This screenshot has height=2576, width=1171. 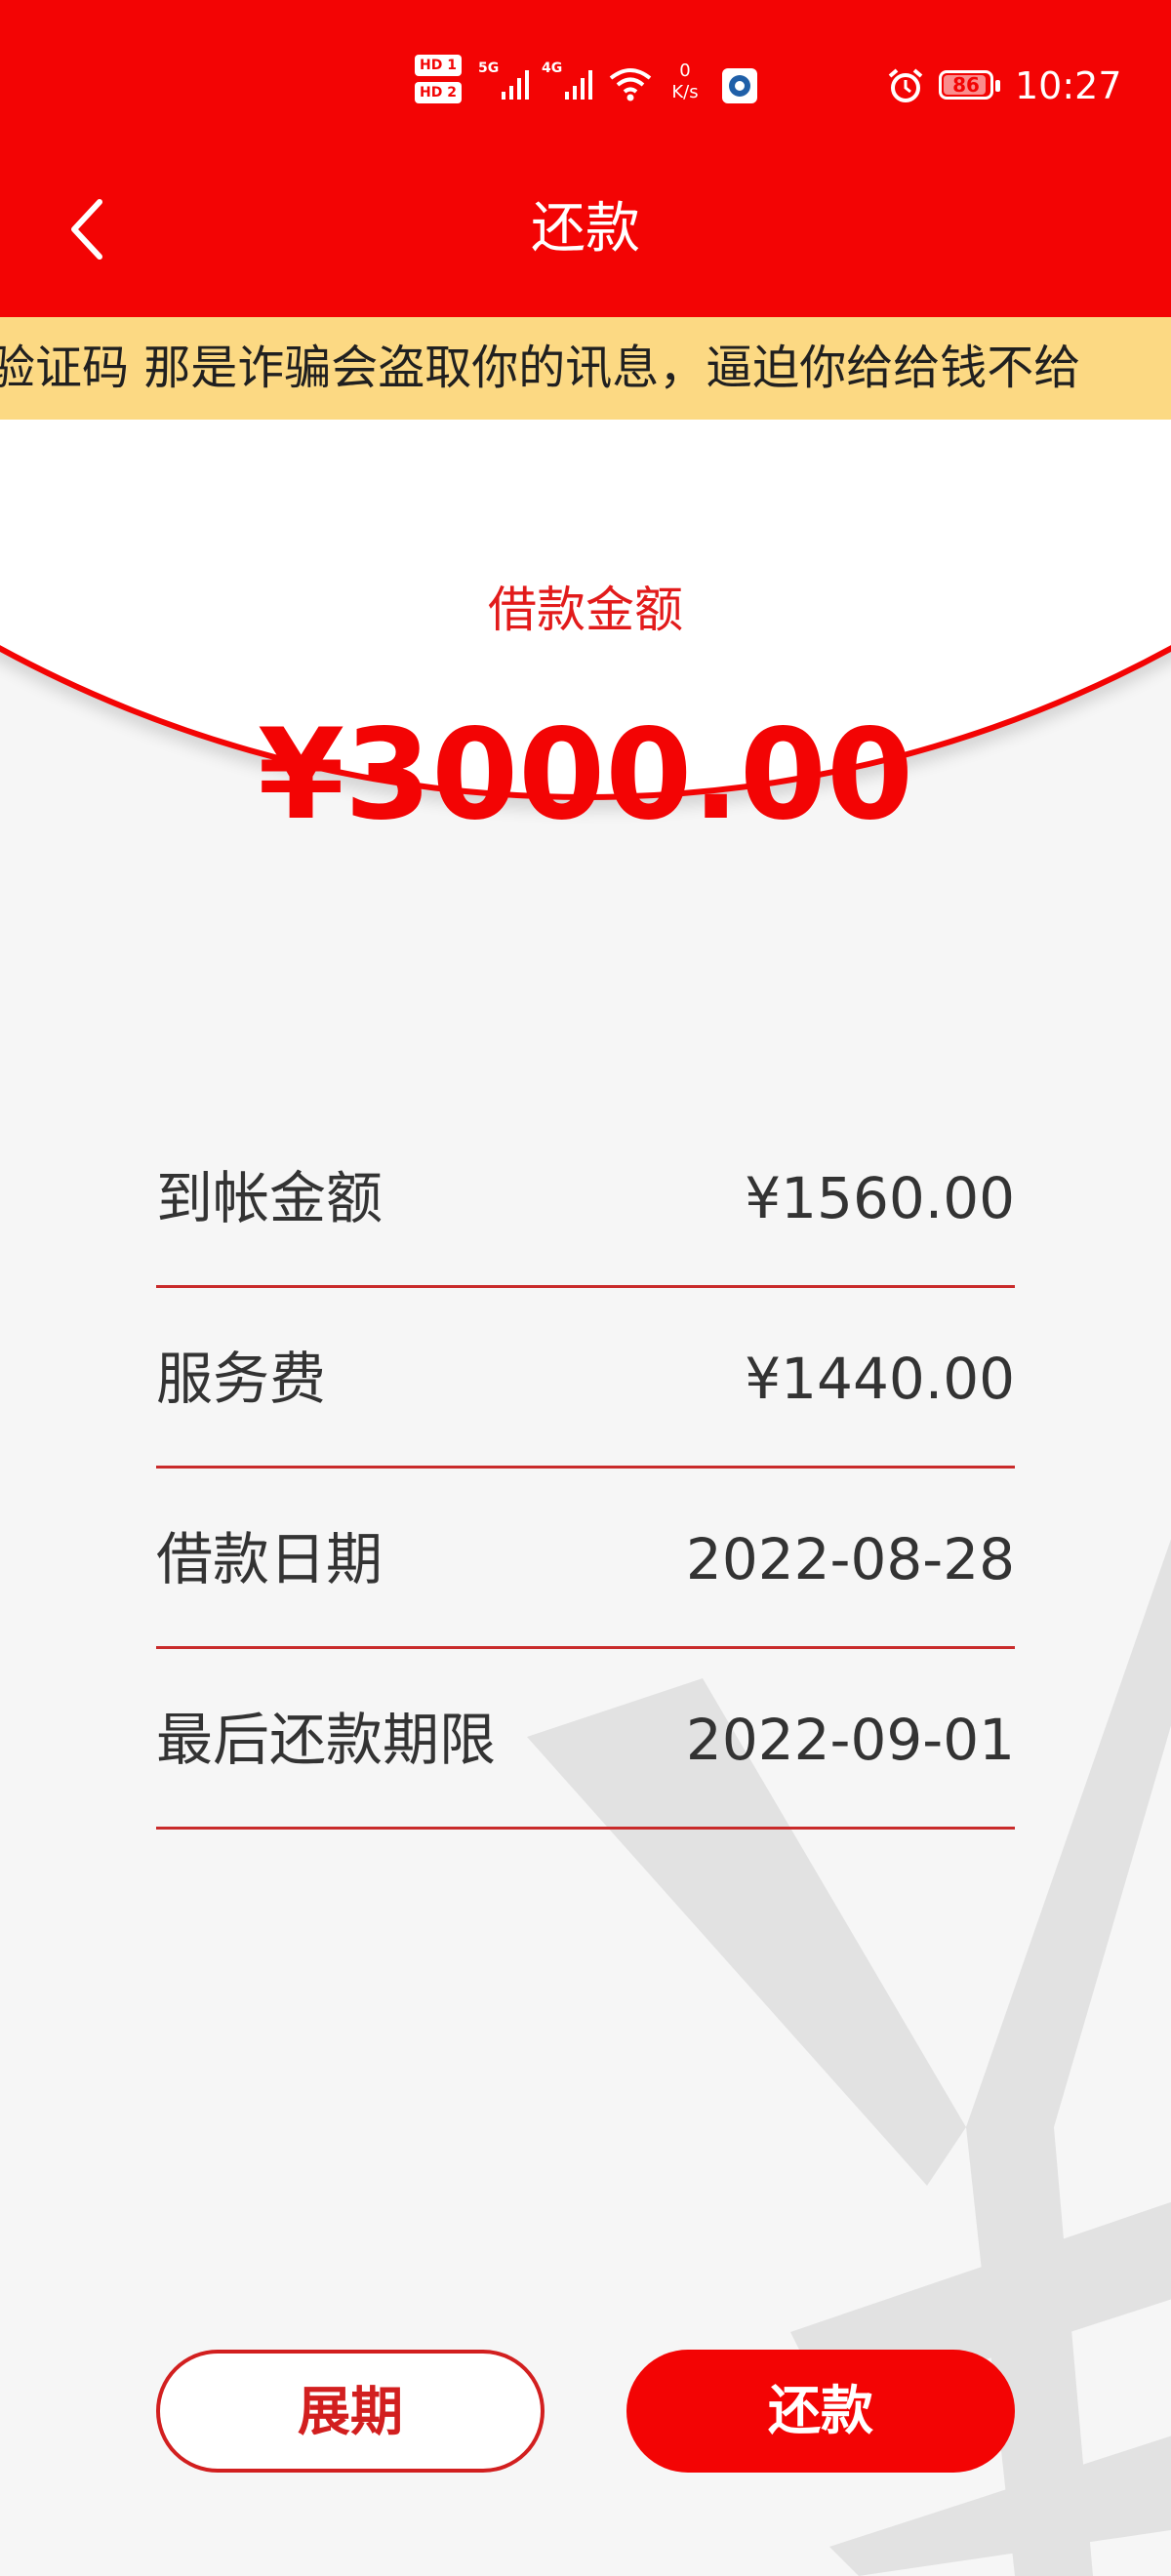 I want to click on detail-label: 最后还款期限, so click(x=326, y=1740).